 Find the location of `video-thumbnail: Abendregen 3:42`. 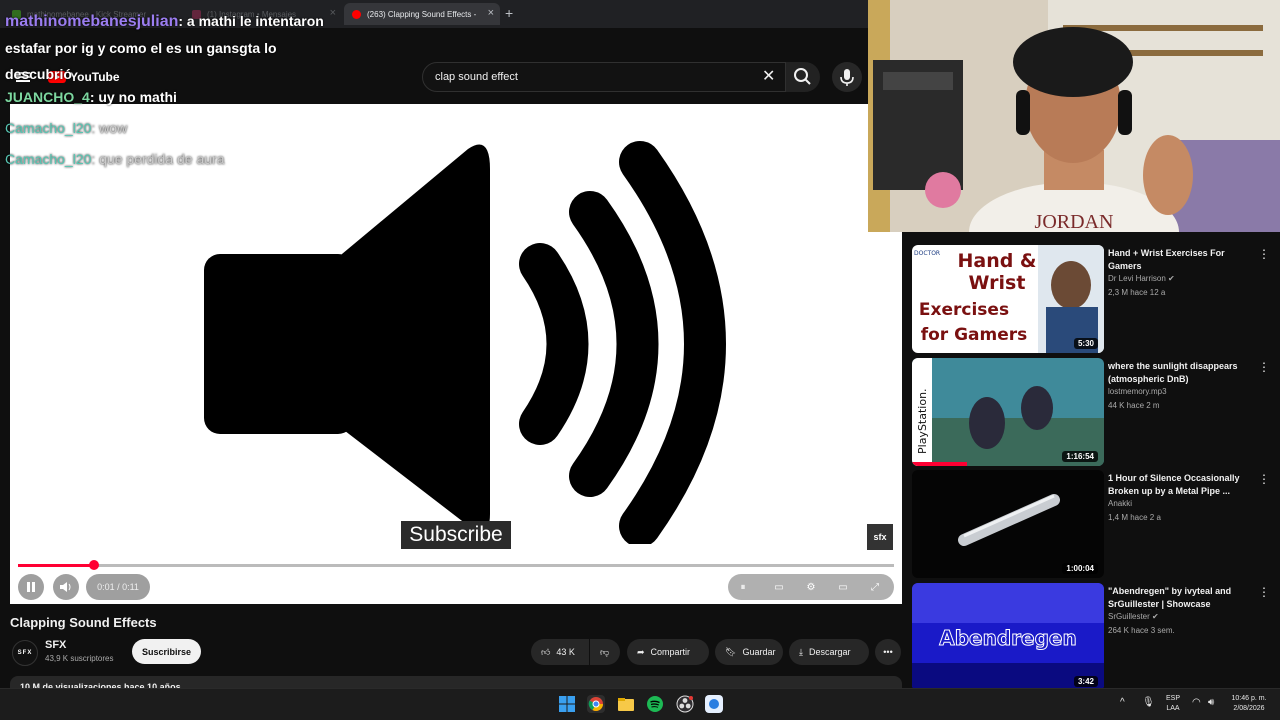

video-thumbnail: Abendregen 3:42 is located at coordinates (1008, 637).